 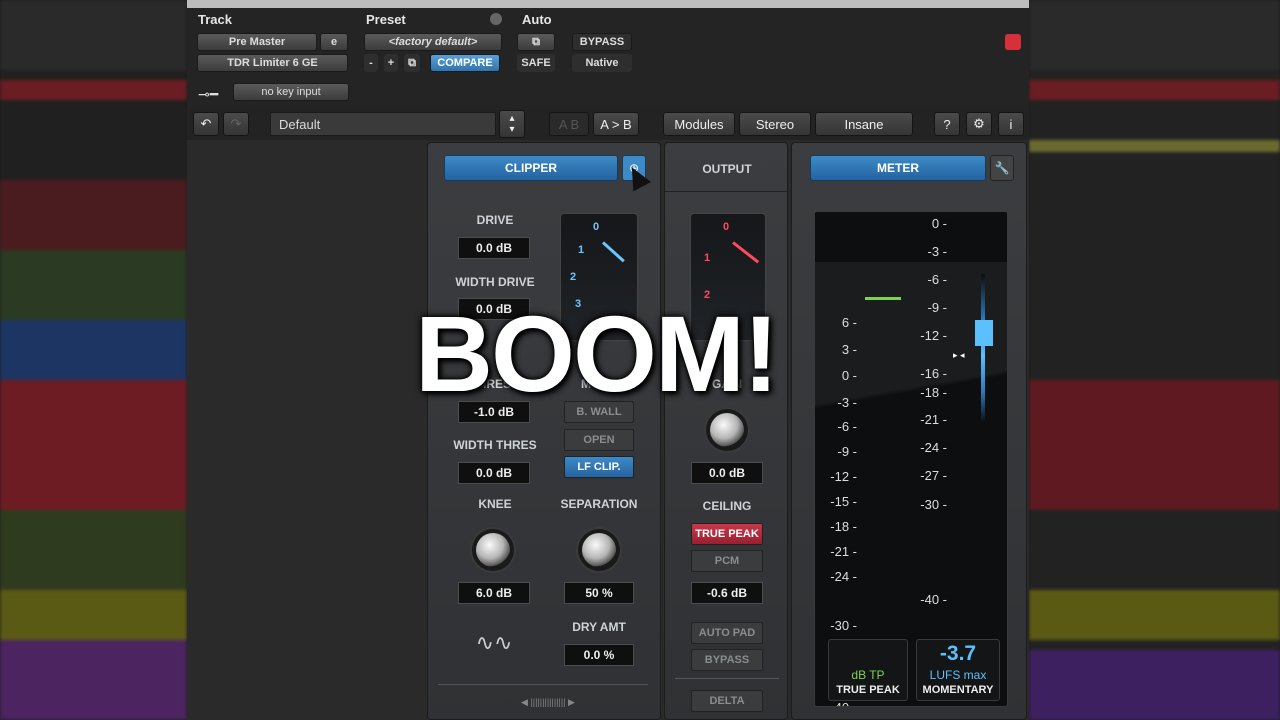 What do you see at coordinates (933, 373) in the screenshot?
I see `meter-right-tick: -16 -` at bounding box center [933, 373].